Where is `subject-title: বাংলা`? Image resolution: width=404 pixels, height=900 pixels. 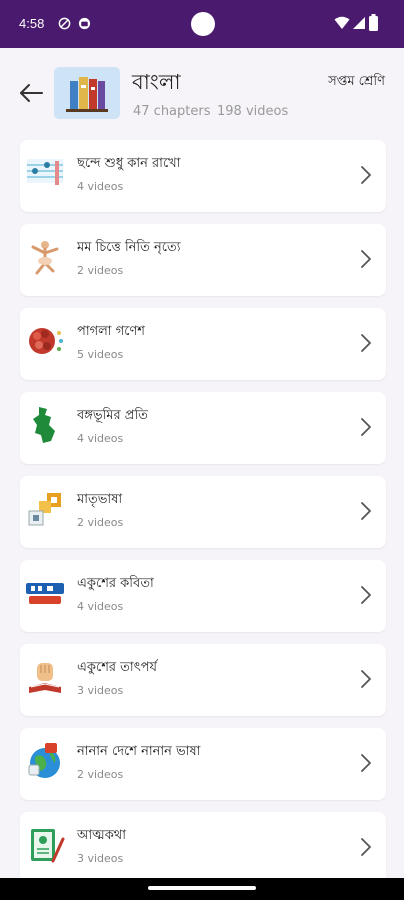 subject-title: বাংলা is located at coordinates (156, 82).